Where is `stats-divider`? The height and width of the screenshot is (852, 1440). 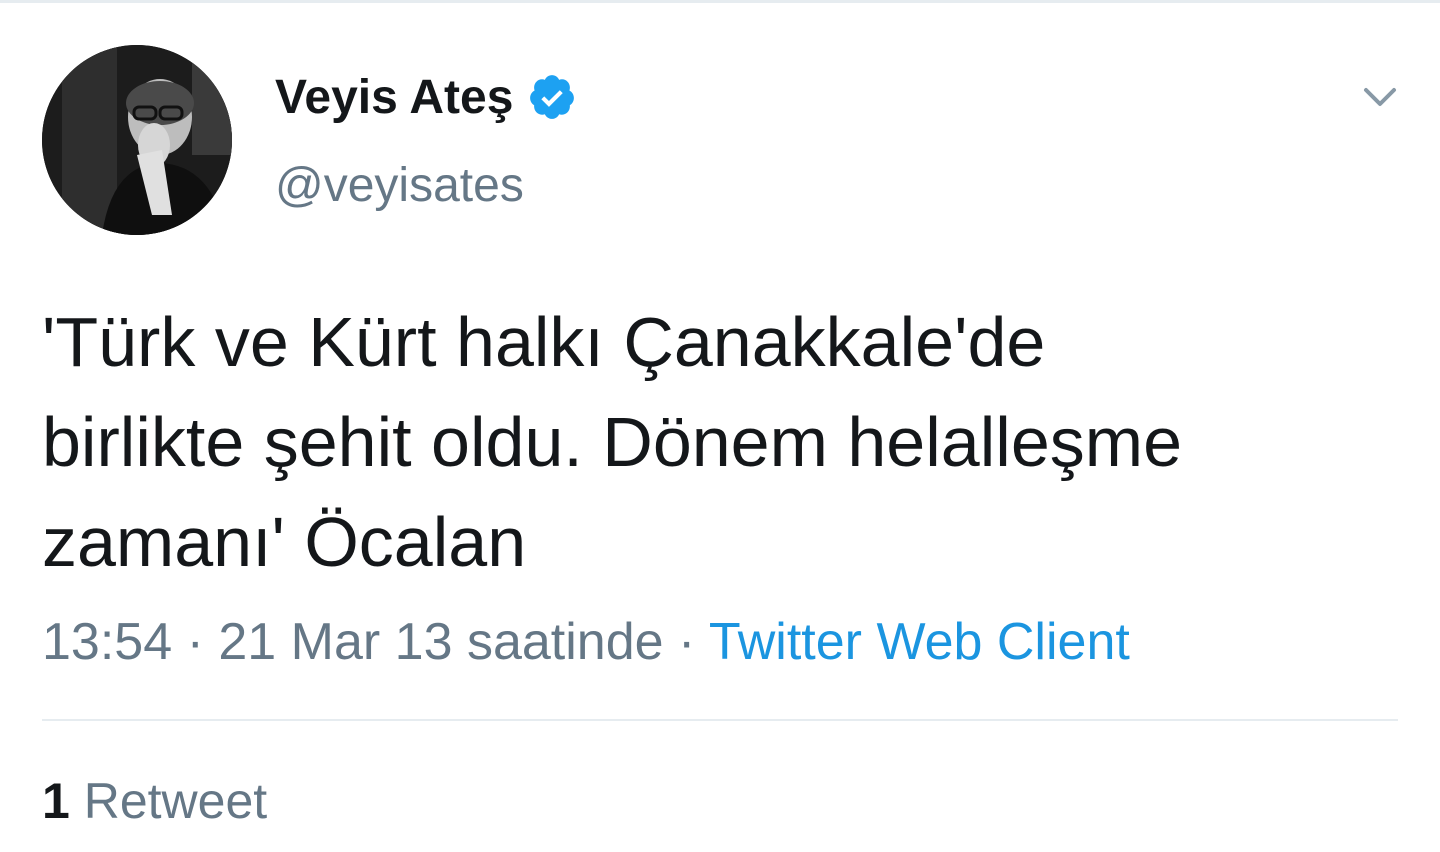 stats-divider is located at coordinates (720, 720).